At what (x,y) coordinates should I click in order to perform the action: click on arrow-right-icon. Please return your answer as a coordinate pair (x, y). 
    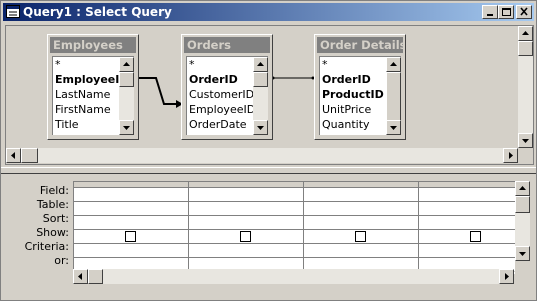
    Looking at the image, I should click on (507, 276).